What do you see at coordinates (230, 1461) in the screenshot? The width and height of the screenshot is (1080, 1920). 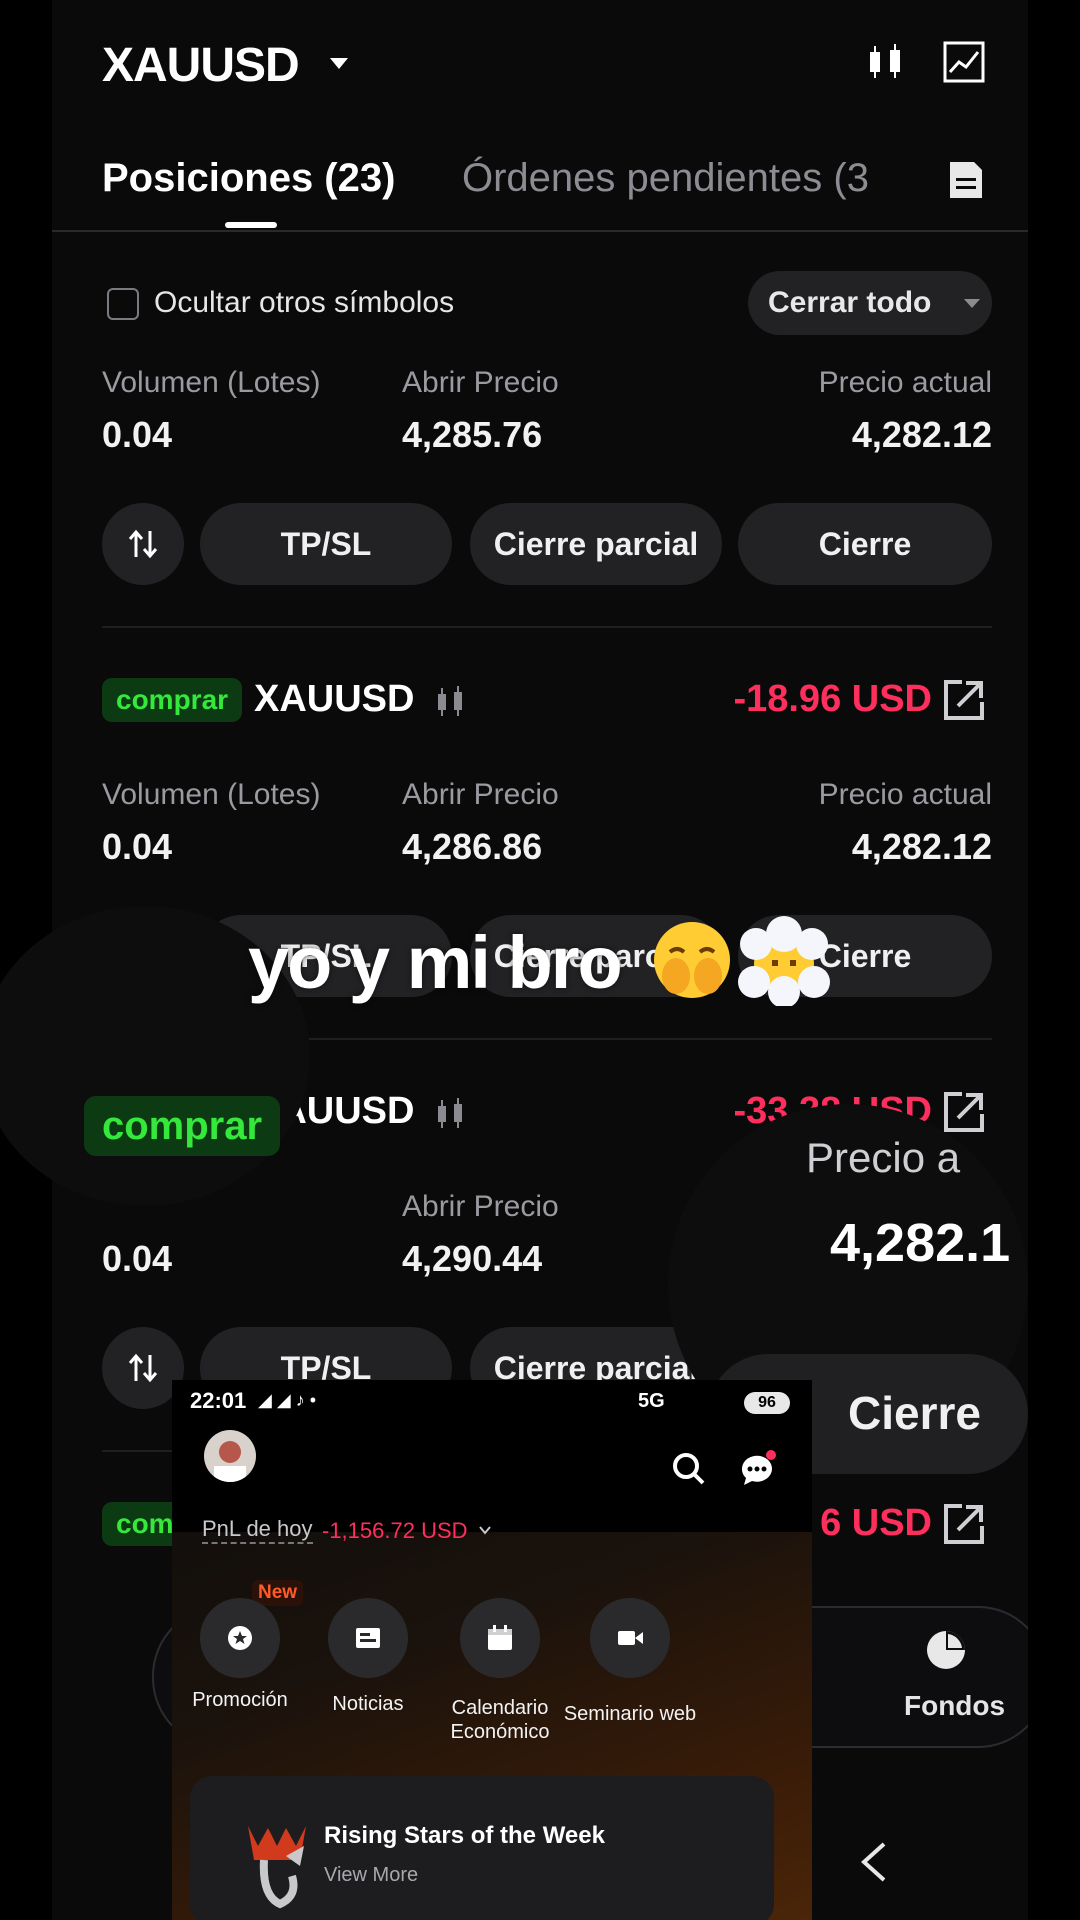 I see `avatar-icon` at bounding box center [230, 1461].